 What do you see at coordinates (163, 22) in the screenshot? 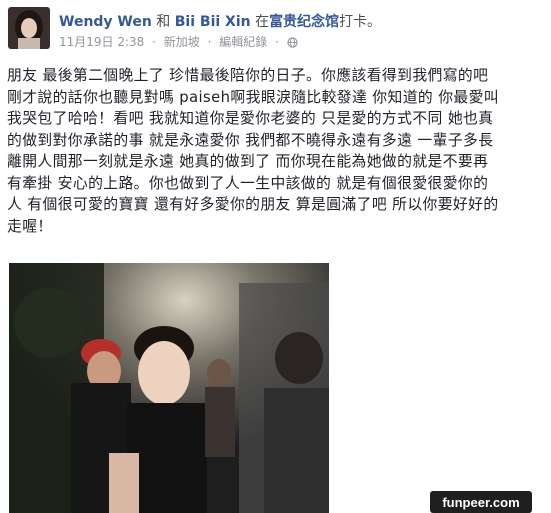
I see `with-text: 和` at bounding box center [163, 22].